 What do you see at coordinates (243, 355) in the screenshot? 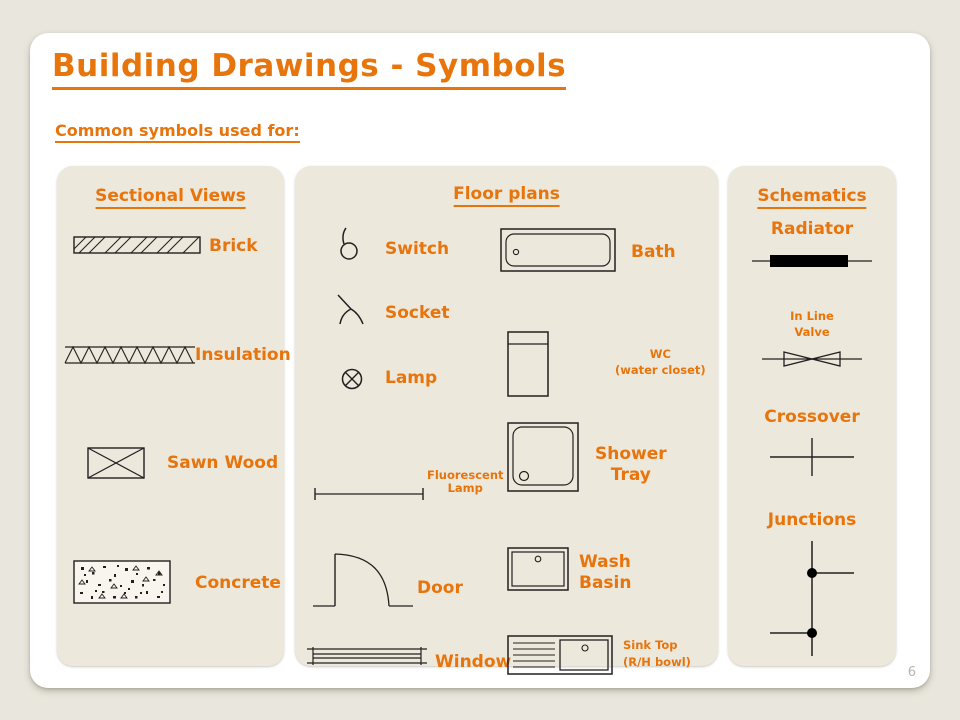
I see `label-insulation: Insulation` at bounding box center [243, 355].